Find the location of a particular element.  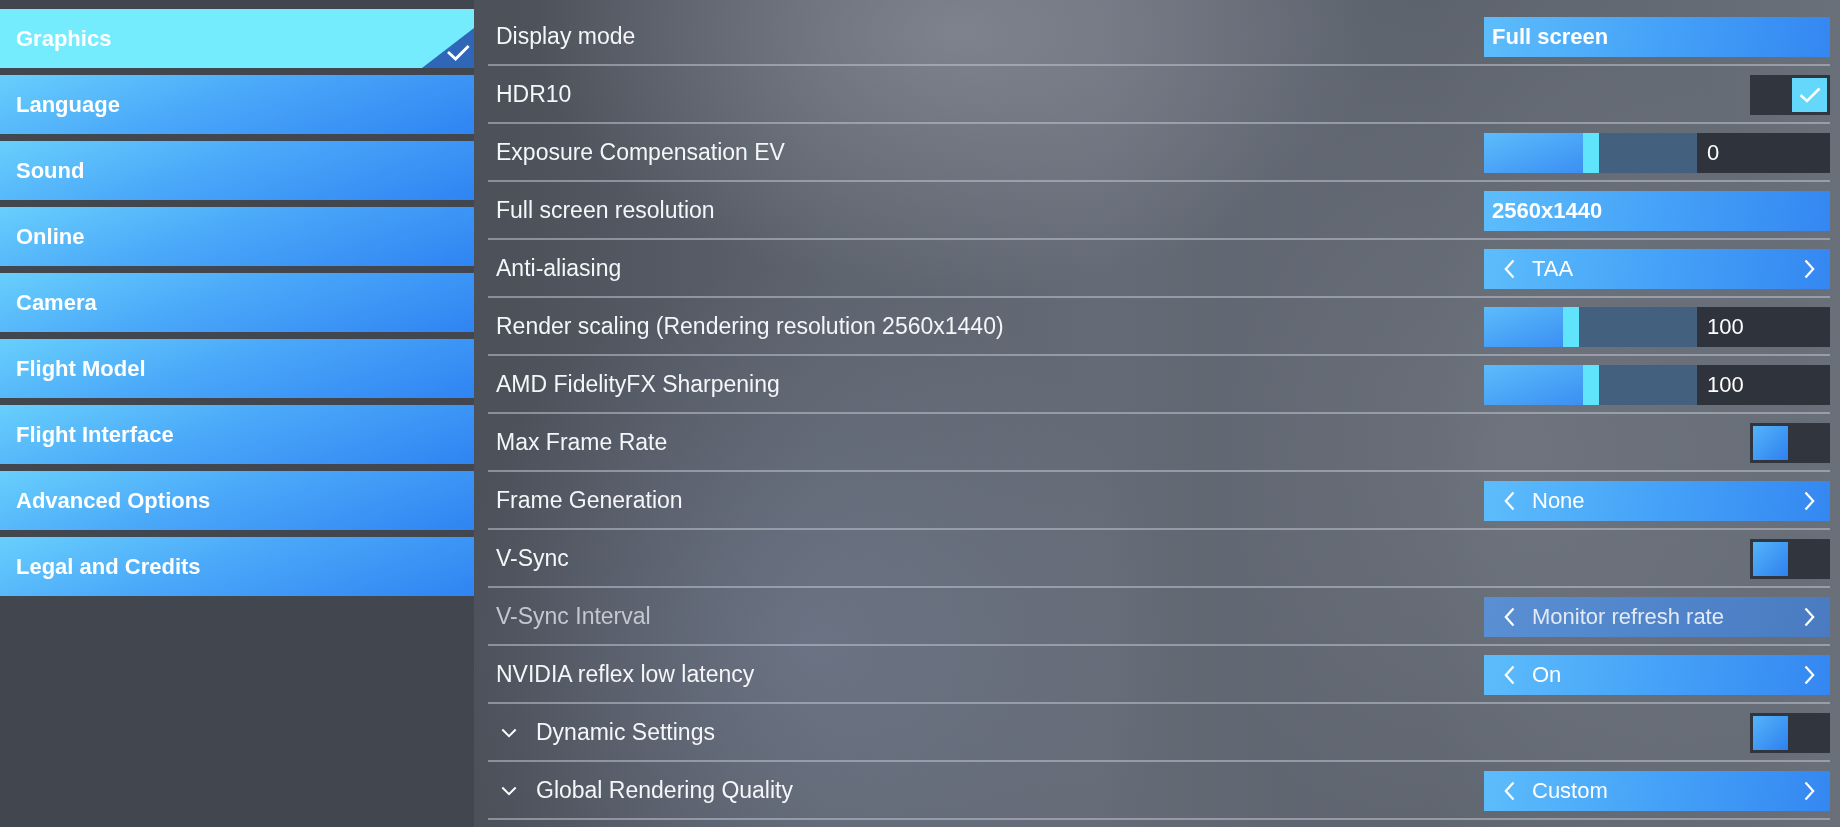

option-stepper: TAA is located at coordinates (1657, 268).